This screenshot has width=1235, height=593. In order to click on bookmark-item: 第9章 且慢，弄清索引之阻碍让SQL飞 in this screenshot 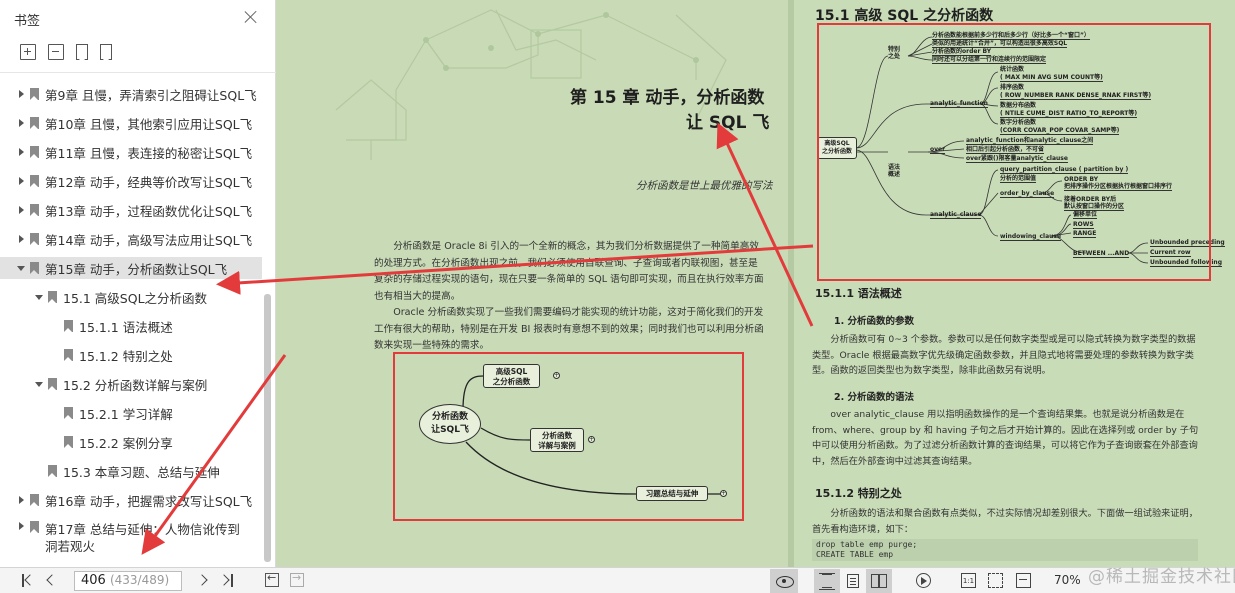, I will do `click(131, 94)`.